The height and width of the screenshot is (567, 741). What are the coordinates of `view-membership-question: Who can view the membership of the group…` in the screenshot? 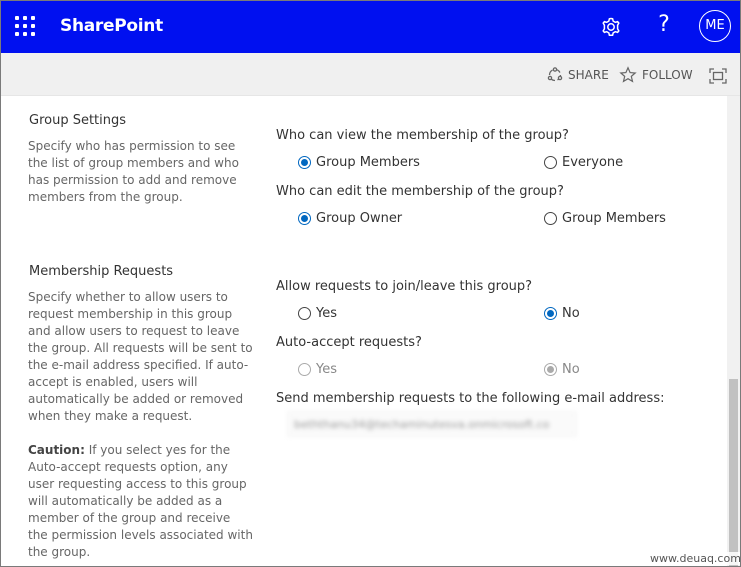 It's located at (422, 135).